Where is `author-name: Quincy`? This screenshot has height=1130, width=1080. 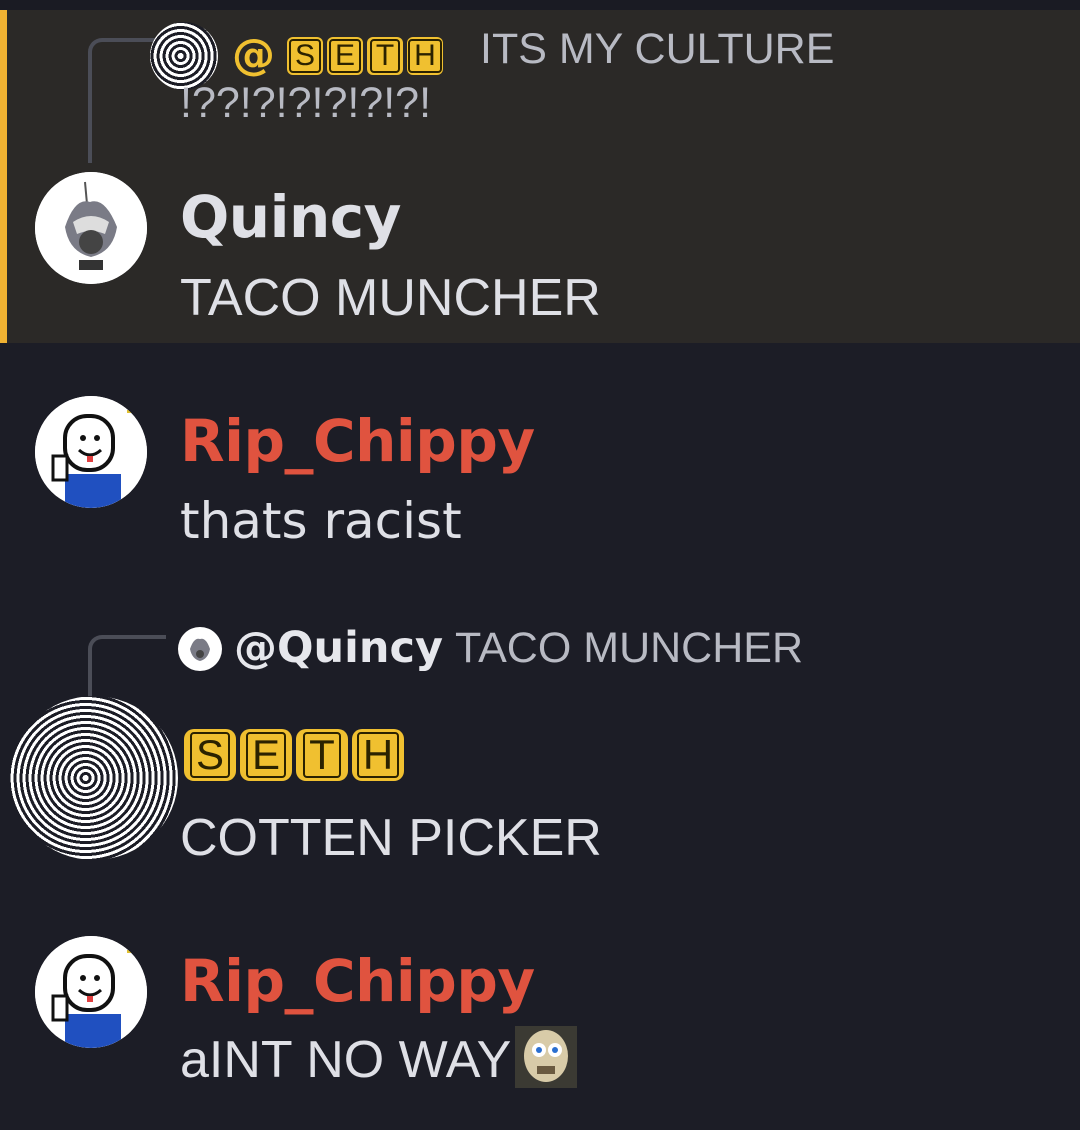
author-name: Quincy is located at coordinates (290, 217).